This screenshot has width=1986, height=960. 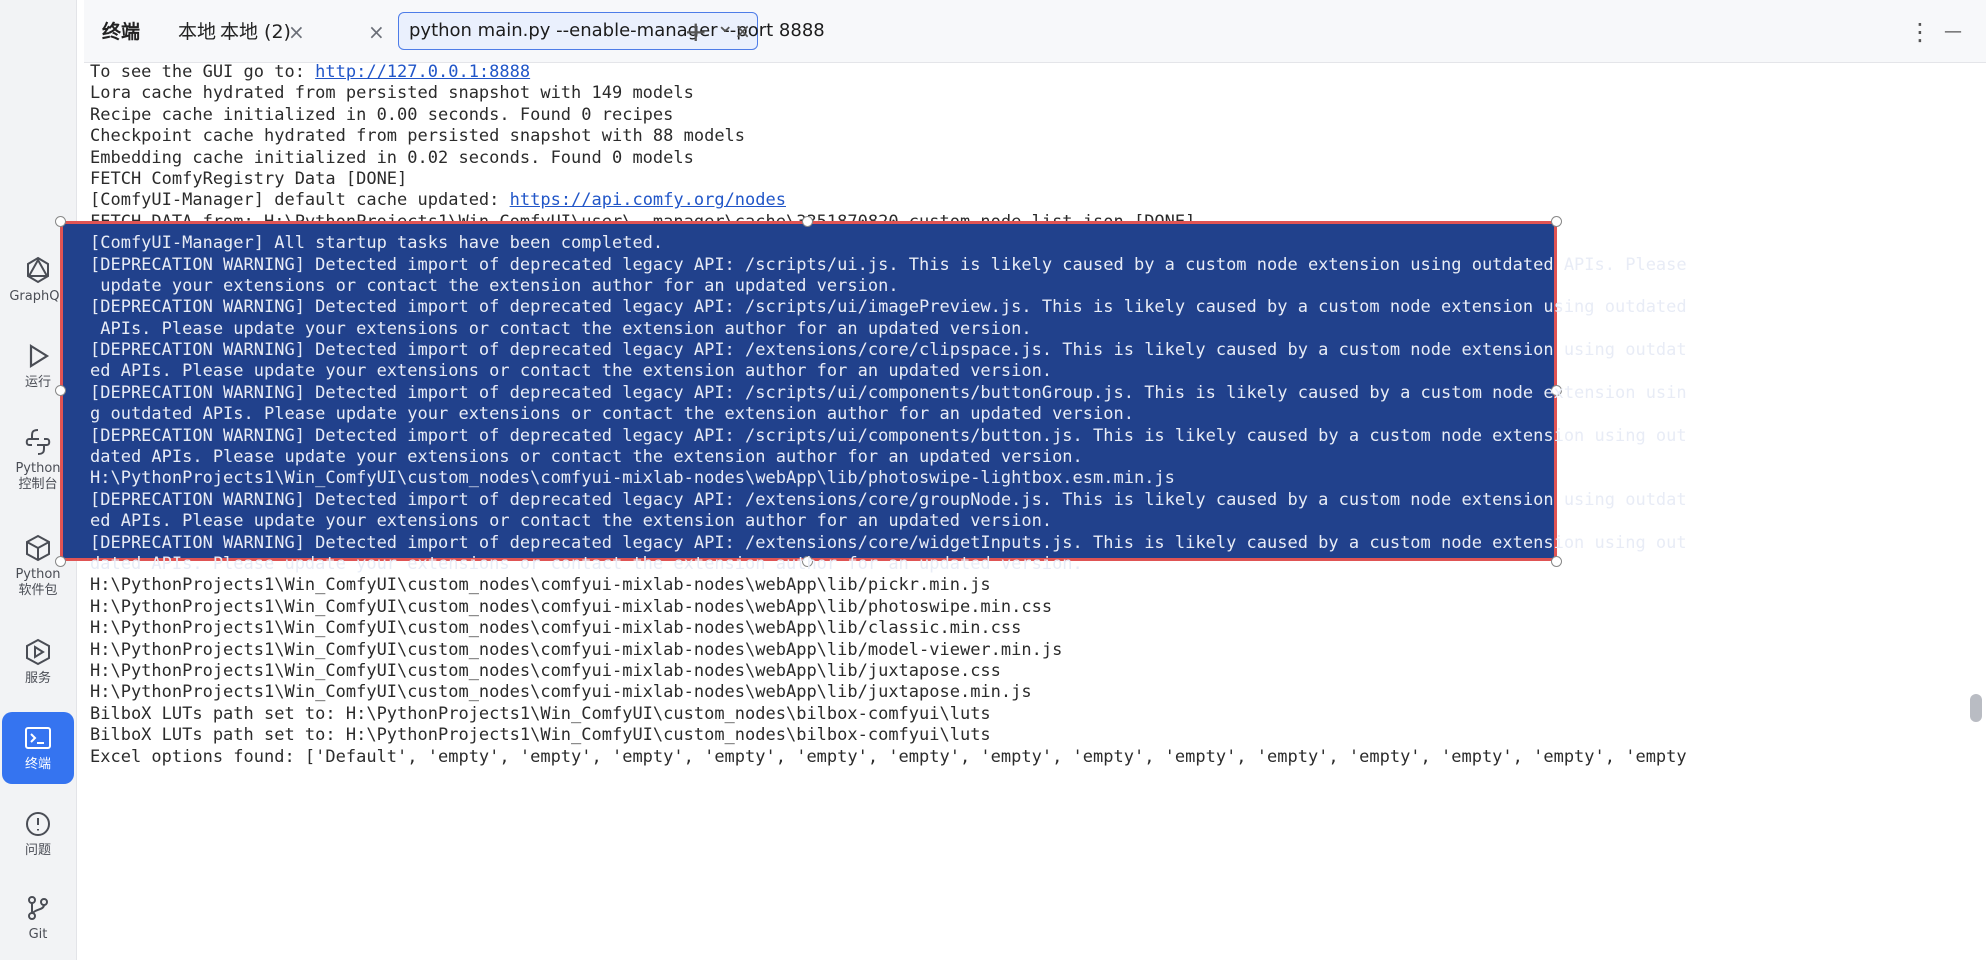 What do you see at coordinates (249, 178) in the screenshot?
I see `terminal-line-text: FETCH ComfyRegistry Data [DONE]` at bounding box center [249, 178].